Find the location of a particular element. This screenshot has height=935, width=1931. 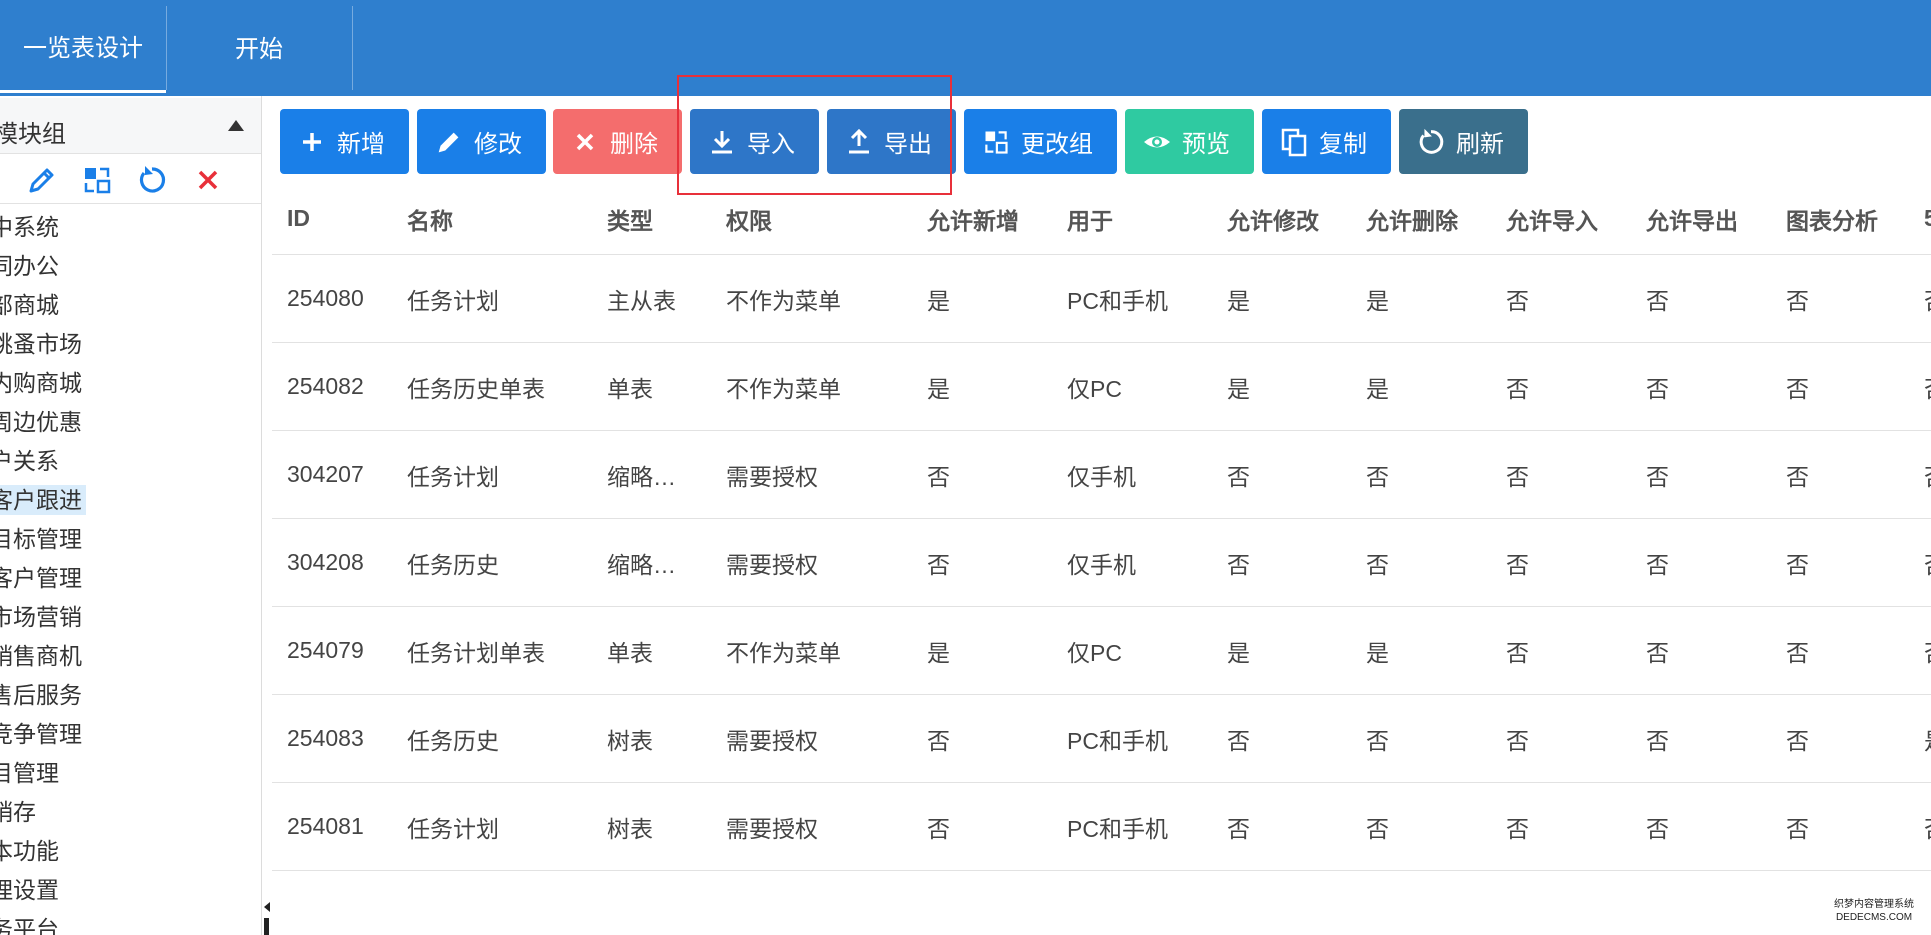

table-cell: 树表 is located at coordinates (630, 828).